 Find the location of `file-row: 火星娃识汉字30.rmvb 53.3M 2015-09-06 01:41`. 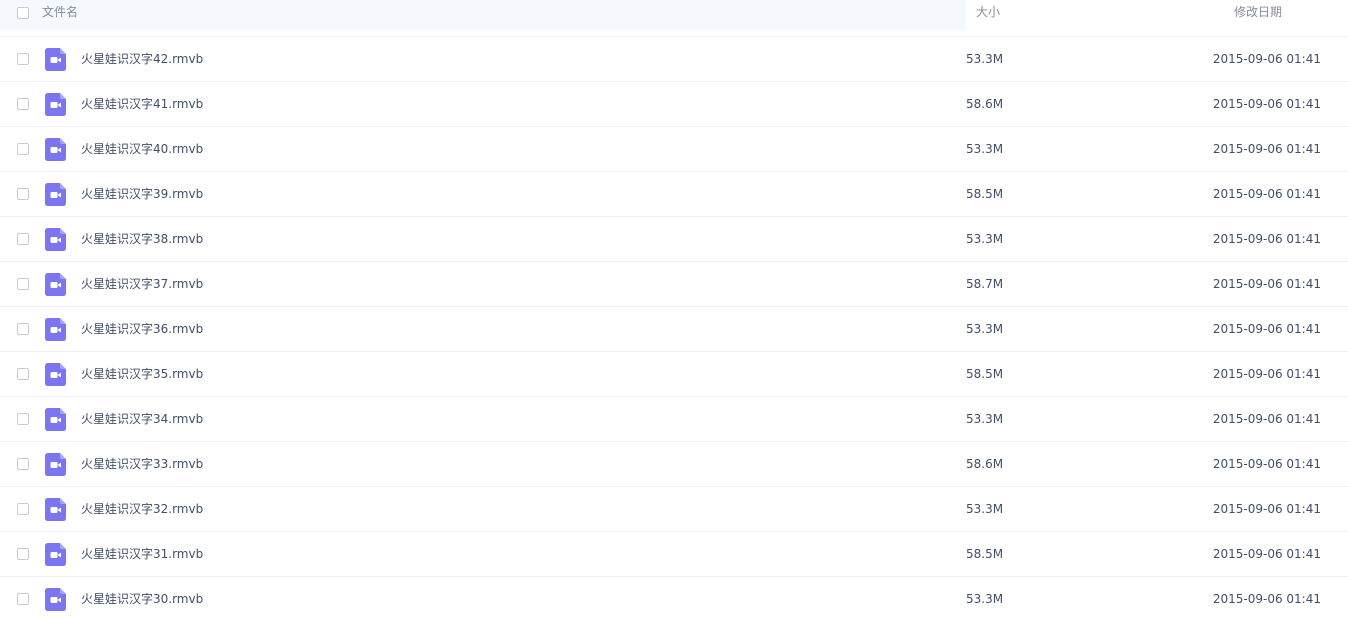

file-row: 火星娃识汉字30.rmvb 53.3M 2015-09-06 01:41 is located at coordinates (674, 598).